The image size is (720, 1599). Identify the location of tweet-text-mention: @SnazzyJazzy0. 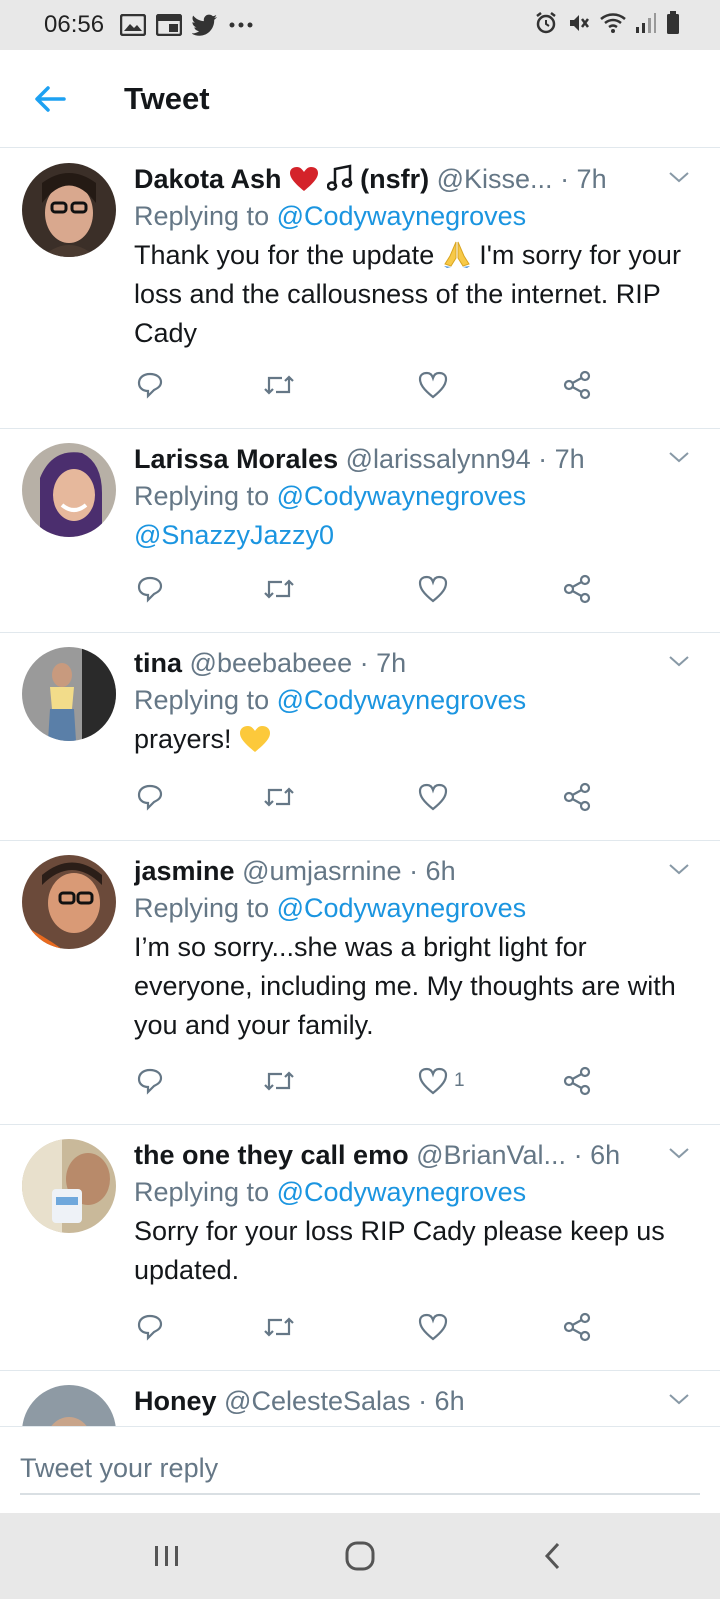
(234, 535).